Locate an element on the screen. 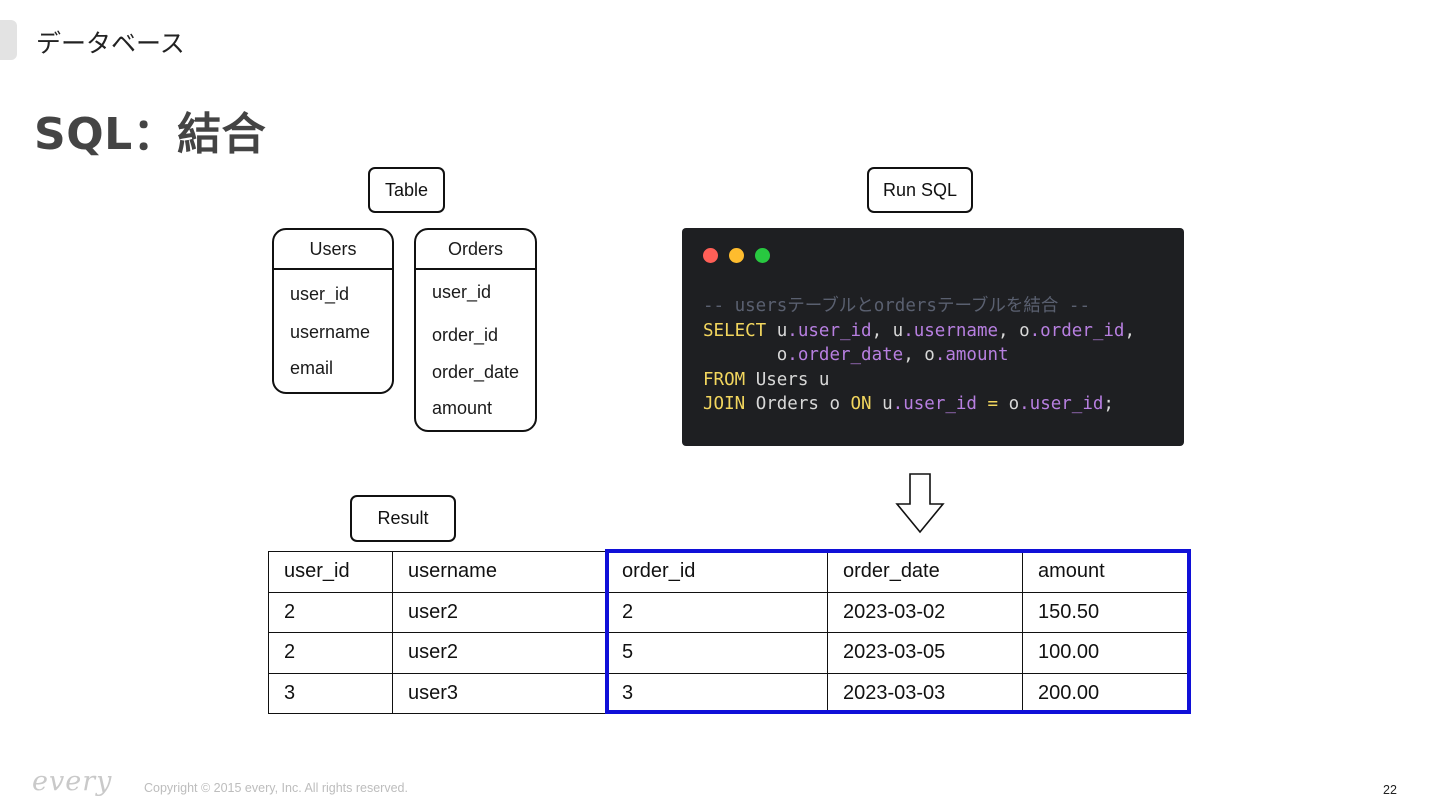 This screenshot has height=810, width=1440. table-cell: 5 is located at coordinates (717, 653).